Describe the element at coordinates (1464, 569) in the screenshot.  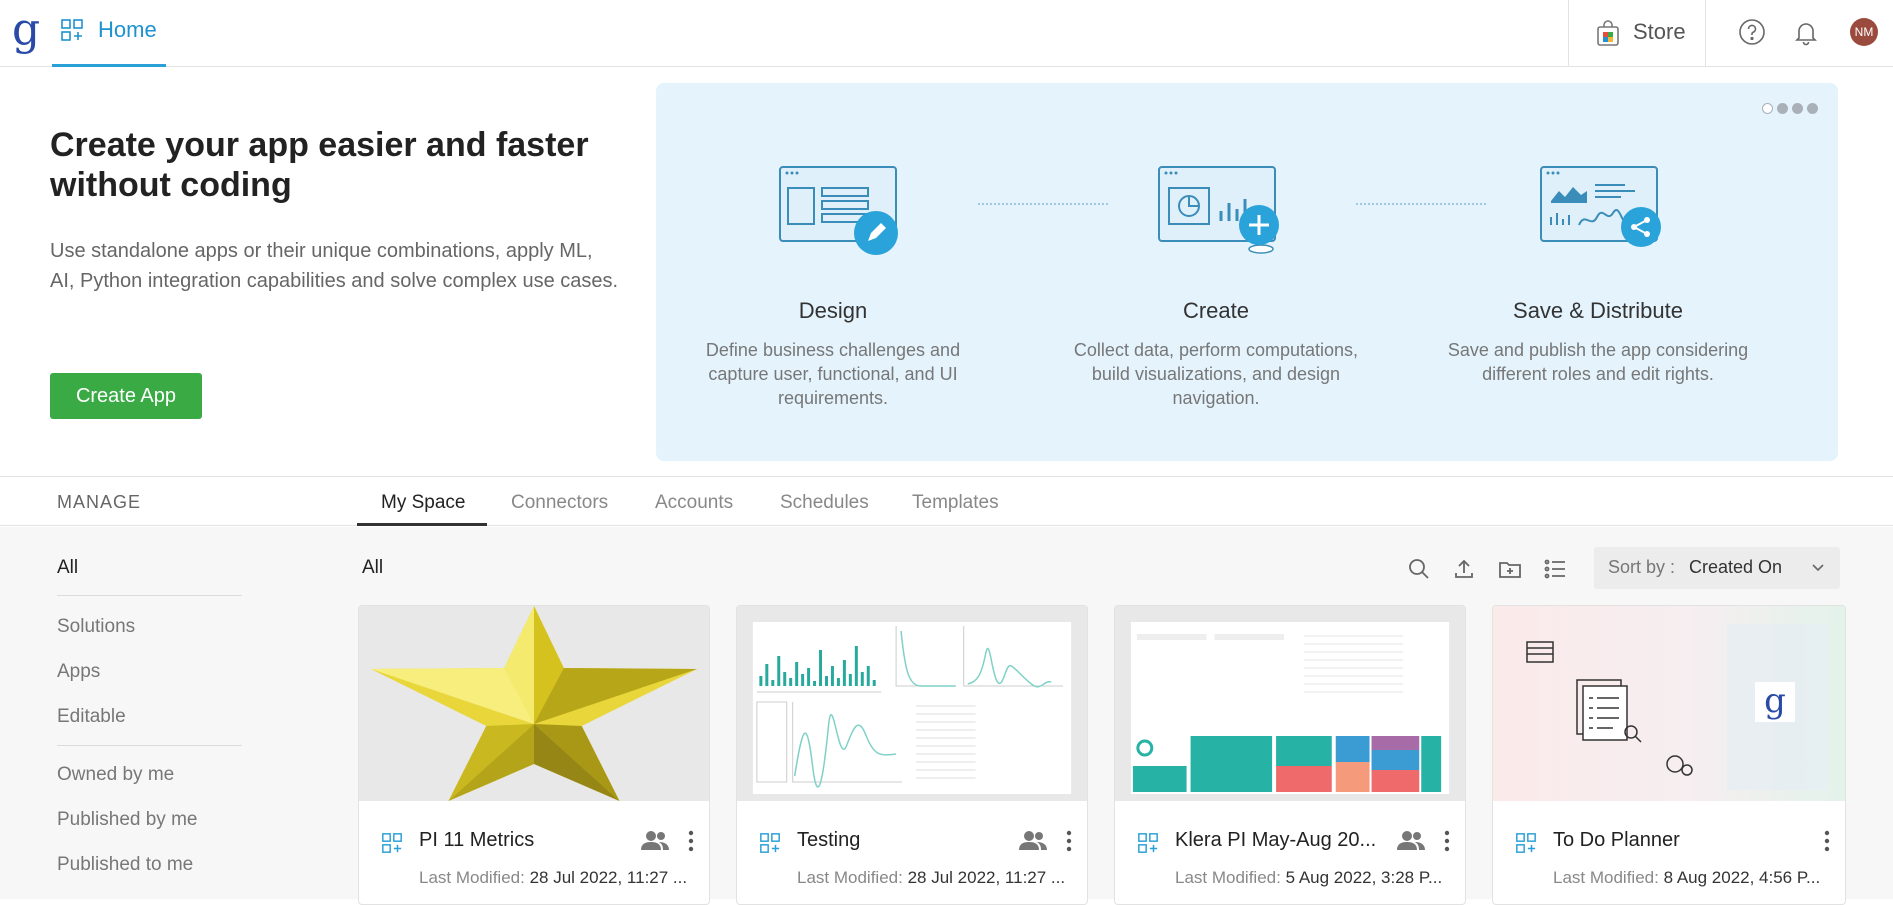
I see `upload-icon` at that location.